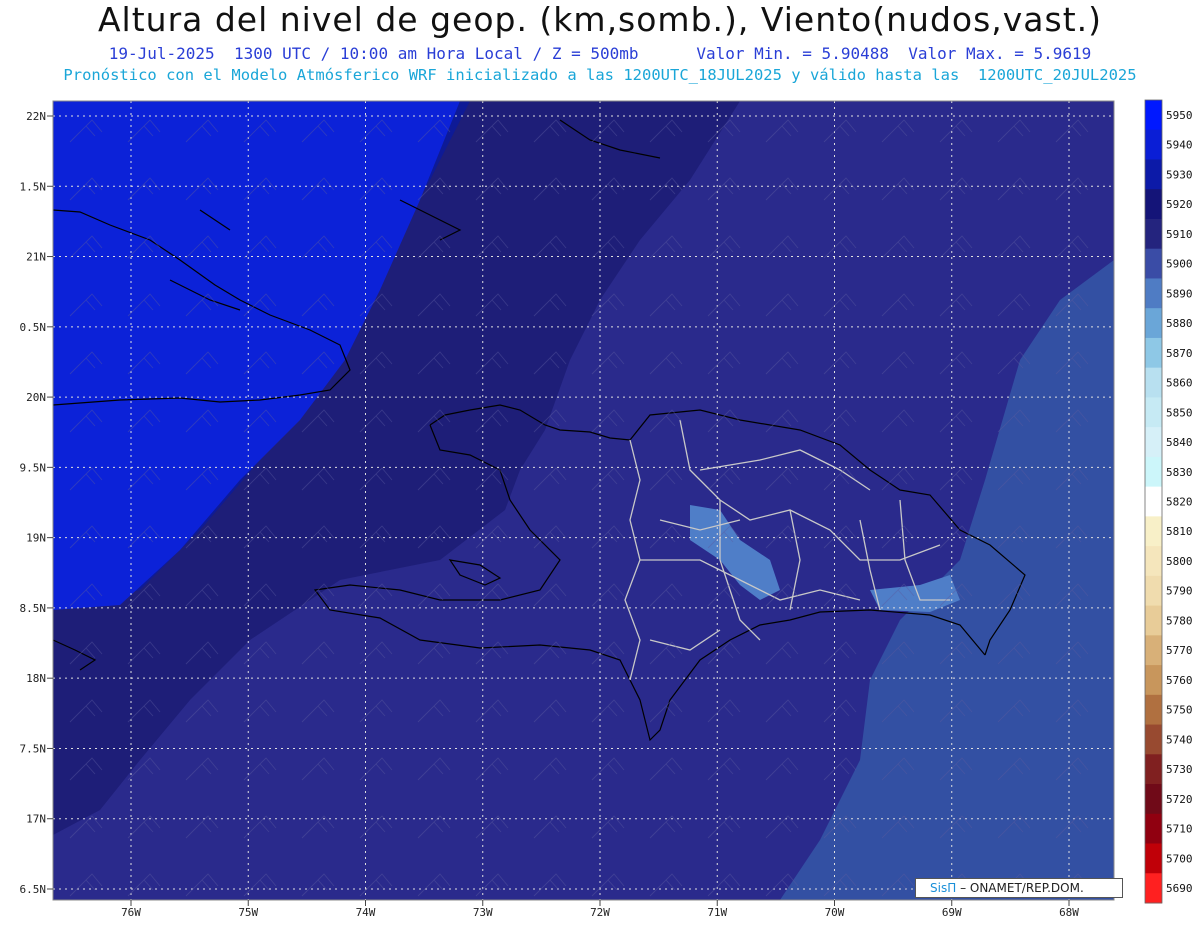 The height and width of the screenshot is (927, 1200). I want to click on colorbar-label: 5910, so click(1179, 234).